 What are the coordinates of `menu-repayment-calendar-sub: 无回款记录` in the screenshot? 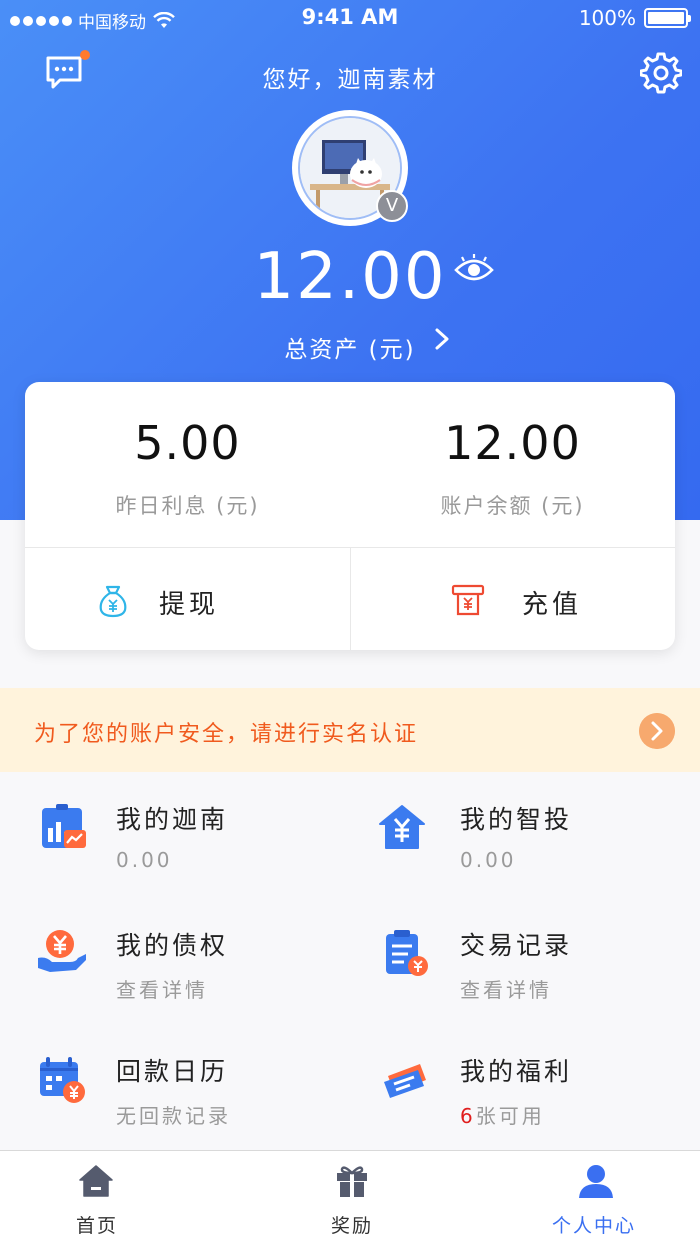 It's located at (173, 1116).